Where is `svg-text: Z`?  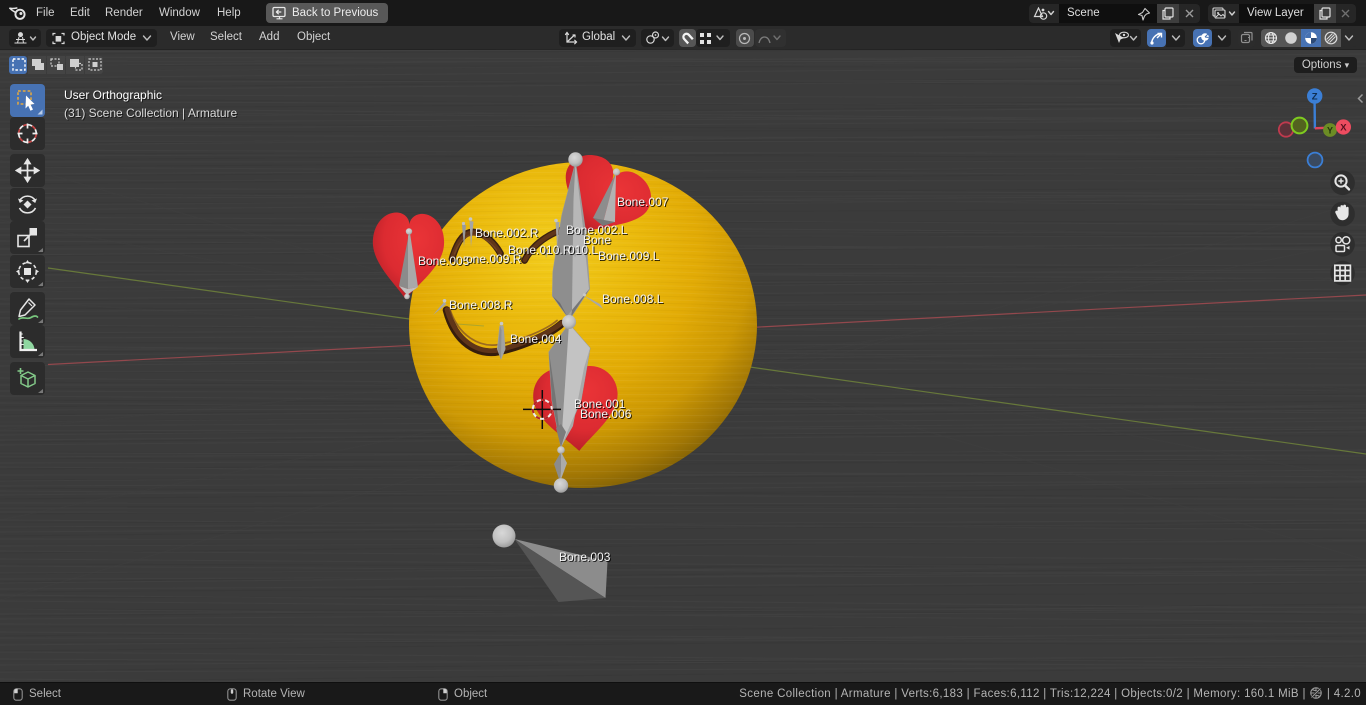
svg-text: Z is located at coordinates (1315, 97).